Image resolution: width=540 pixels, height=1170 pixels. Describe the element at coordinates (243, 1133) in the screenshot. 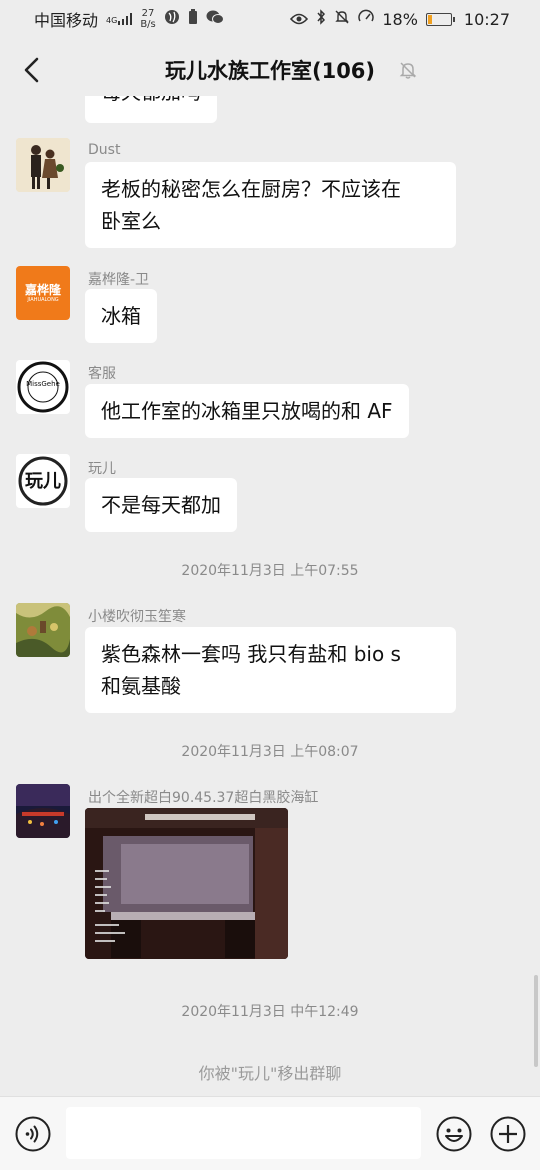

I see `message-input` at that location.